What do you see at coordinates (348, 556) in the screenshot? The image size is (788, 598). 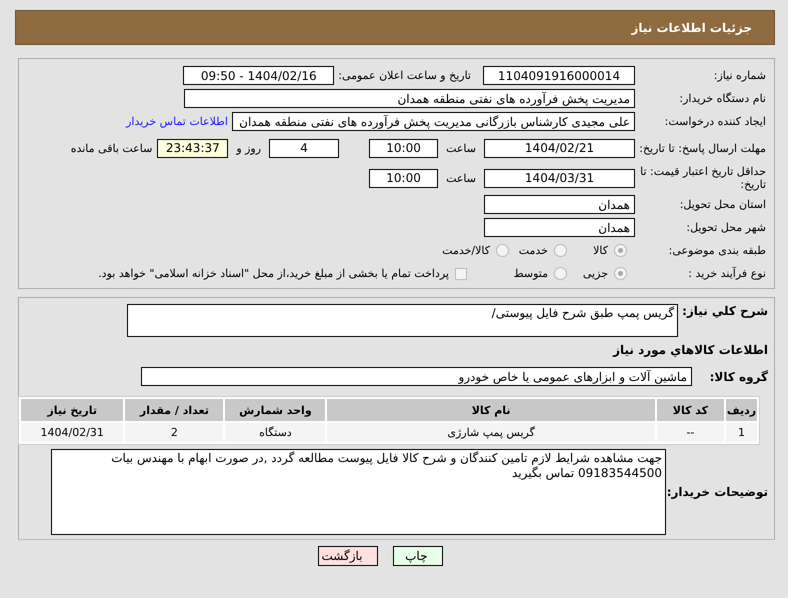 I see `back-button: بازگشت` at bounding box center [348, 556].